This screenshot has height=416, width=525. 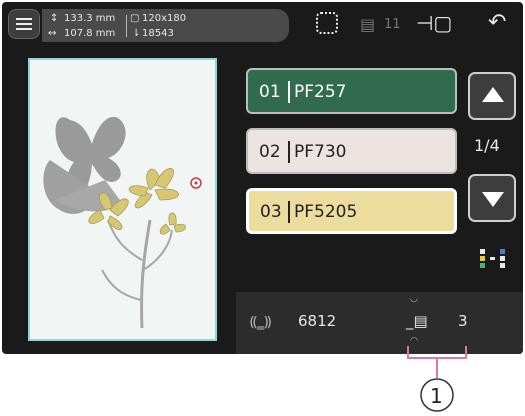 What do you see at coordinates (497, 23) in the screenshot?
I see `undo-icon: ↶` at bounding box center [497, 23].